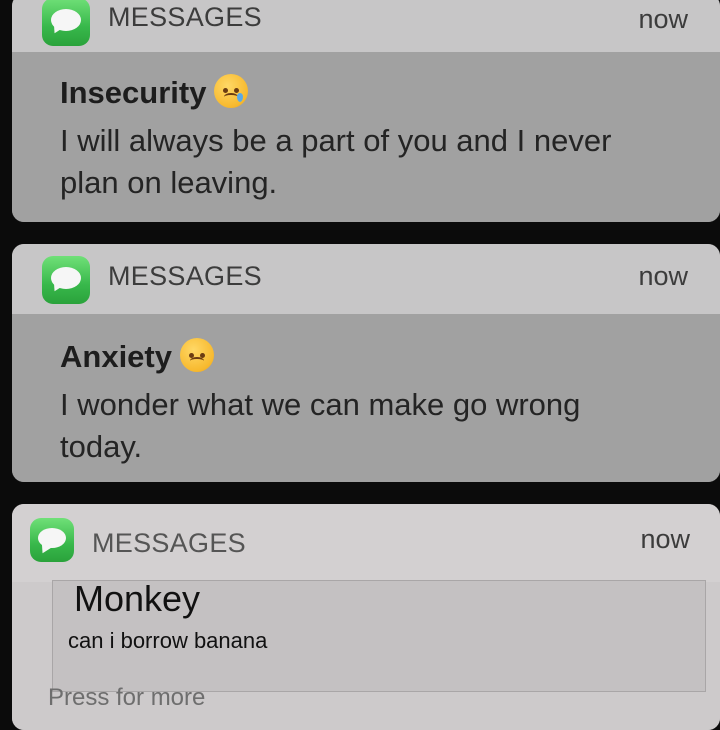 The image size is (720, 730). Describe the element at coordinates (137, 598) in the screenshot. I see `sender-name: Monkey` at that location.